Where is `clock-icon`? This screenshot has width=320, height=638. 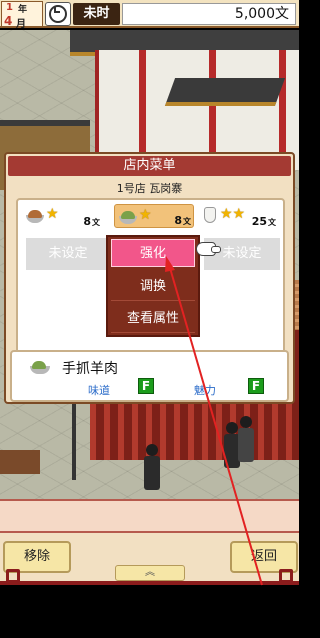
clock-icon is located at coordinates (58, 14).